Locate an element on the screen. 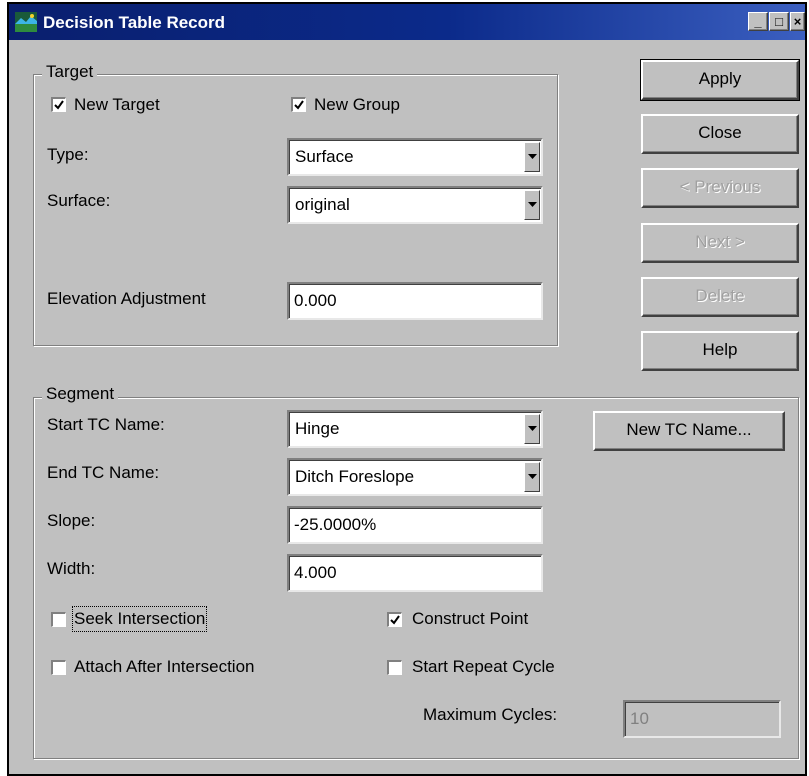  end-tc-dropdown-button is located at coordinates (532, 477).